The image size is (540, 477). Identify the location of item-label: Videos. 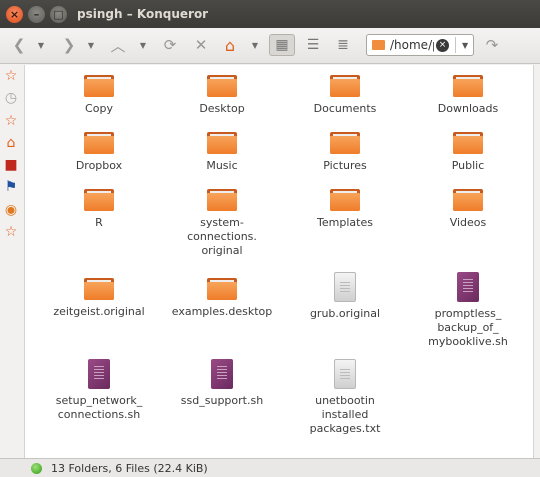
(468, 222).